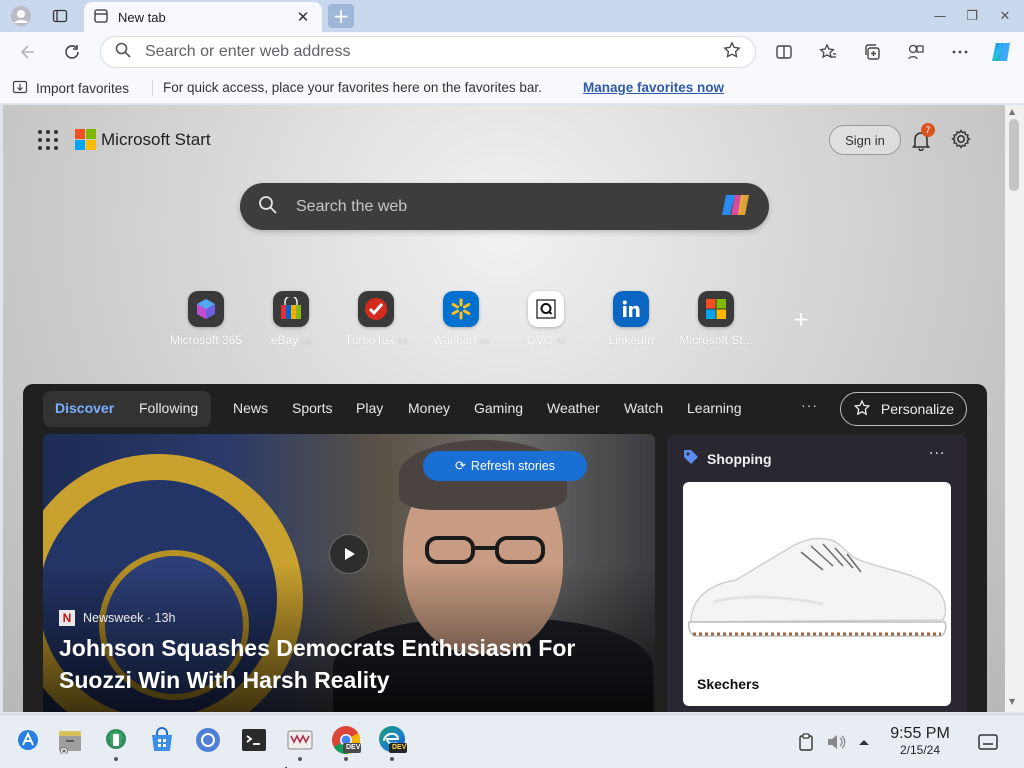 Image resolution: width=1024 pixels, height=768 pixels. I want to click on quicklink-ebay: eBay Ad, so click(291, 319).